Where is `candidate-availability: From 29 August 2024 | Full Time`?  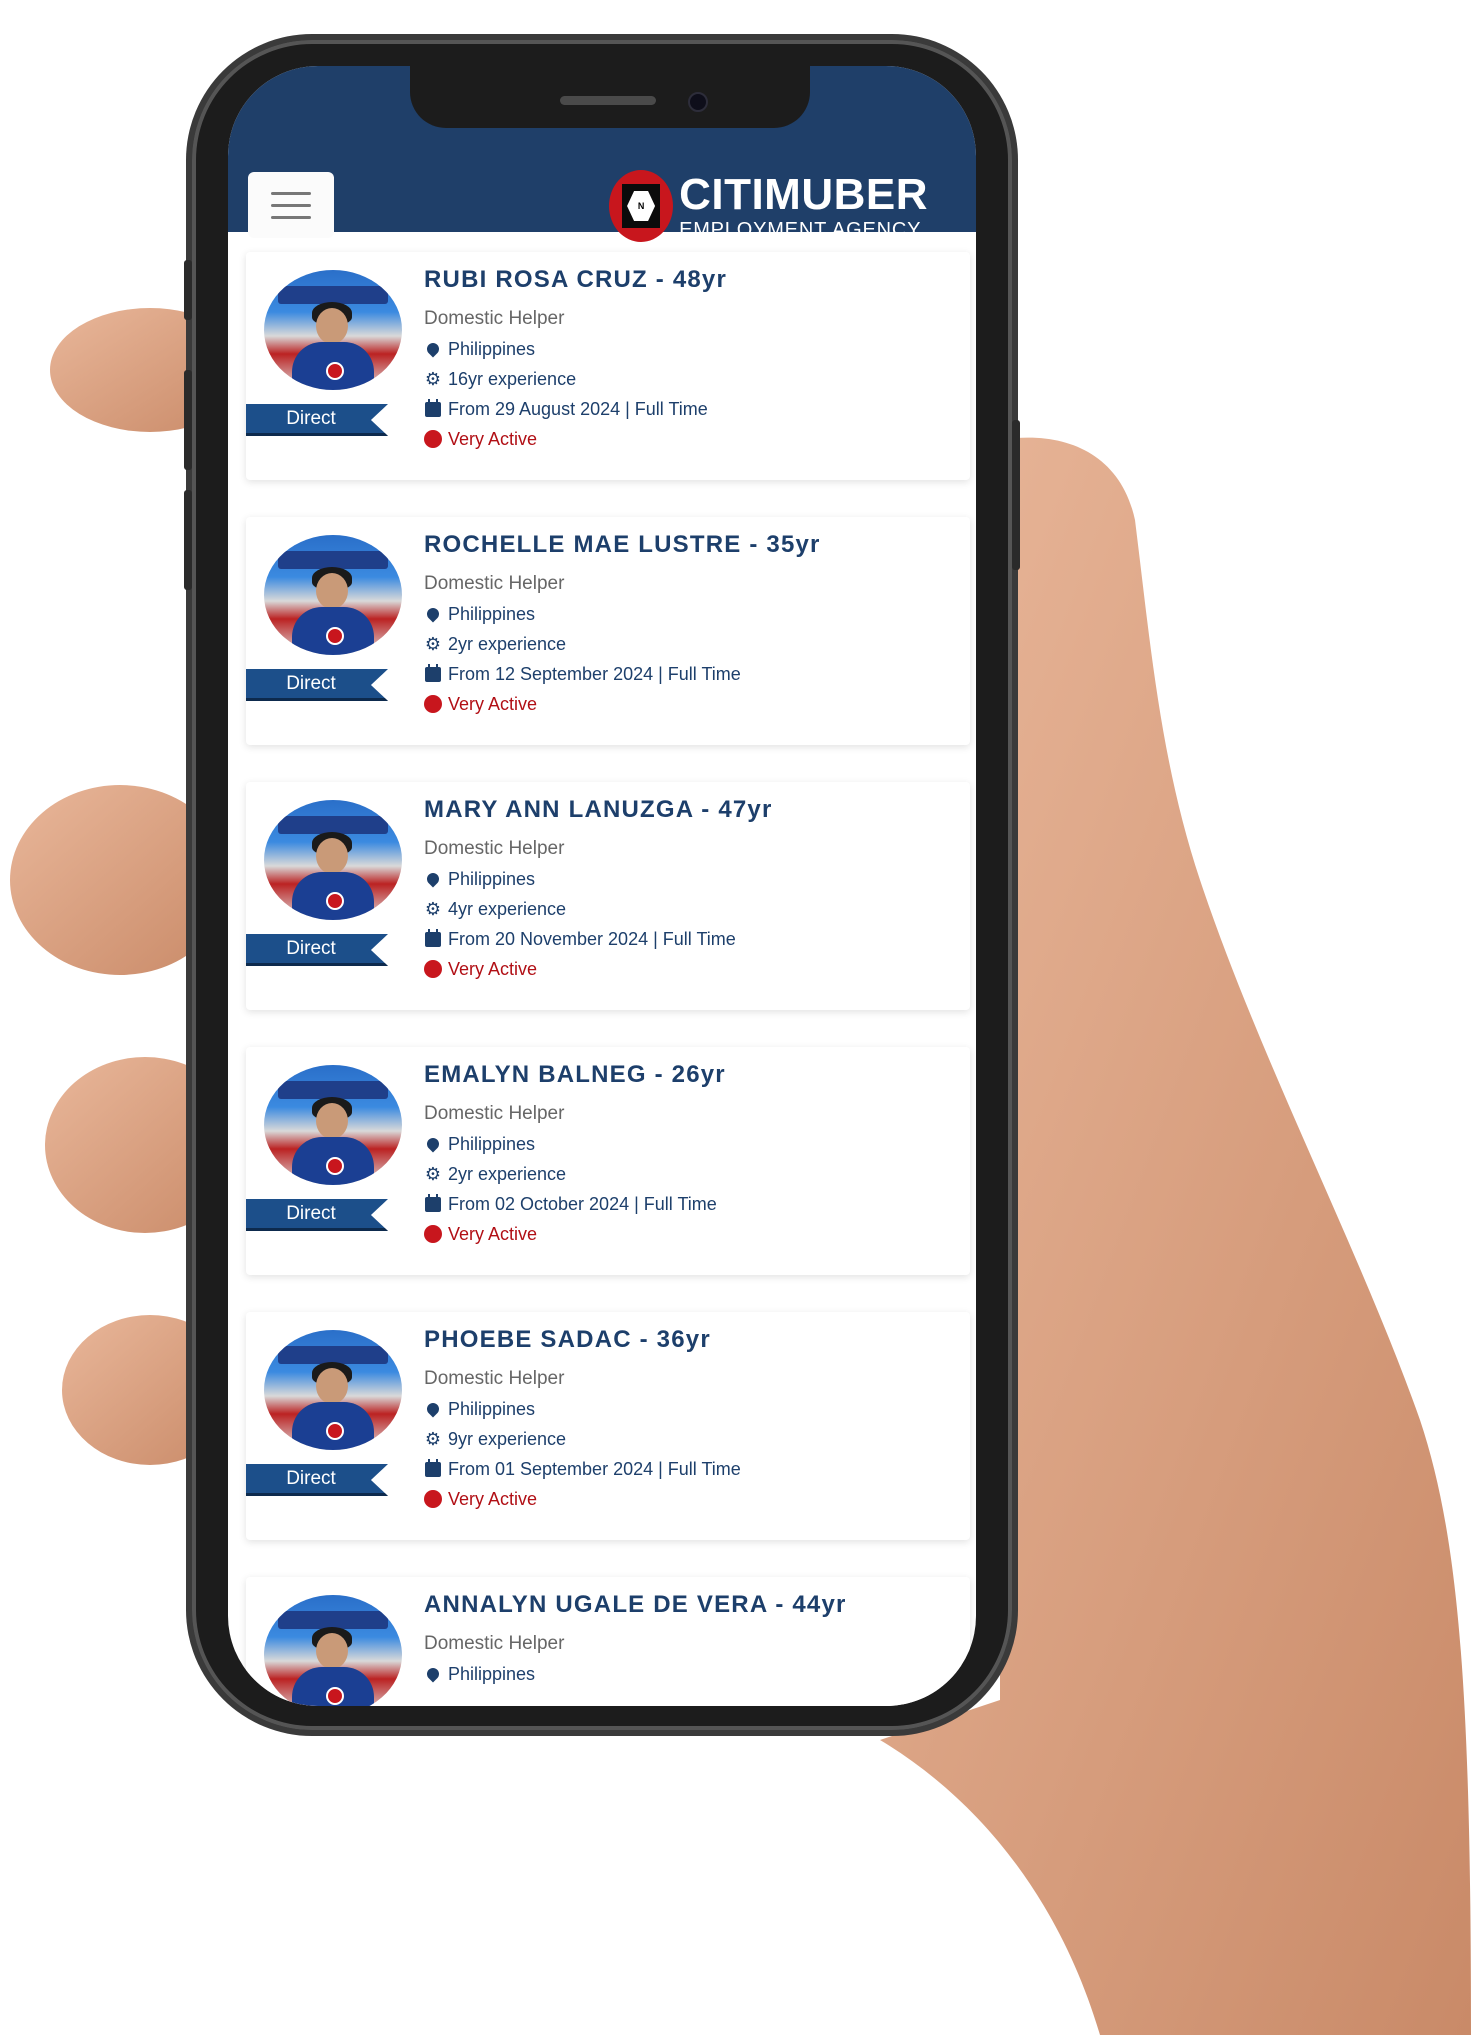
candidate-availability: From 29 August 2024 | Full Time is located at coordinates (578, 408).